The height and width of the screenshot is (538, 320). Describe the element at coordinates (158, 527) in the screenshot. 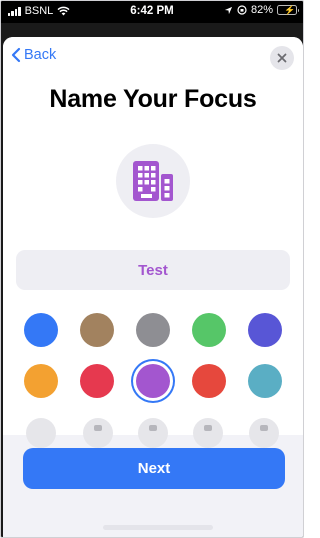

I see `home-indicator` at that location.